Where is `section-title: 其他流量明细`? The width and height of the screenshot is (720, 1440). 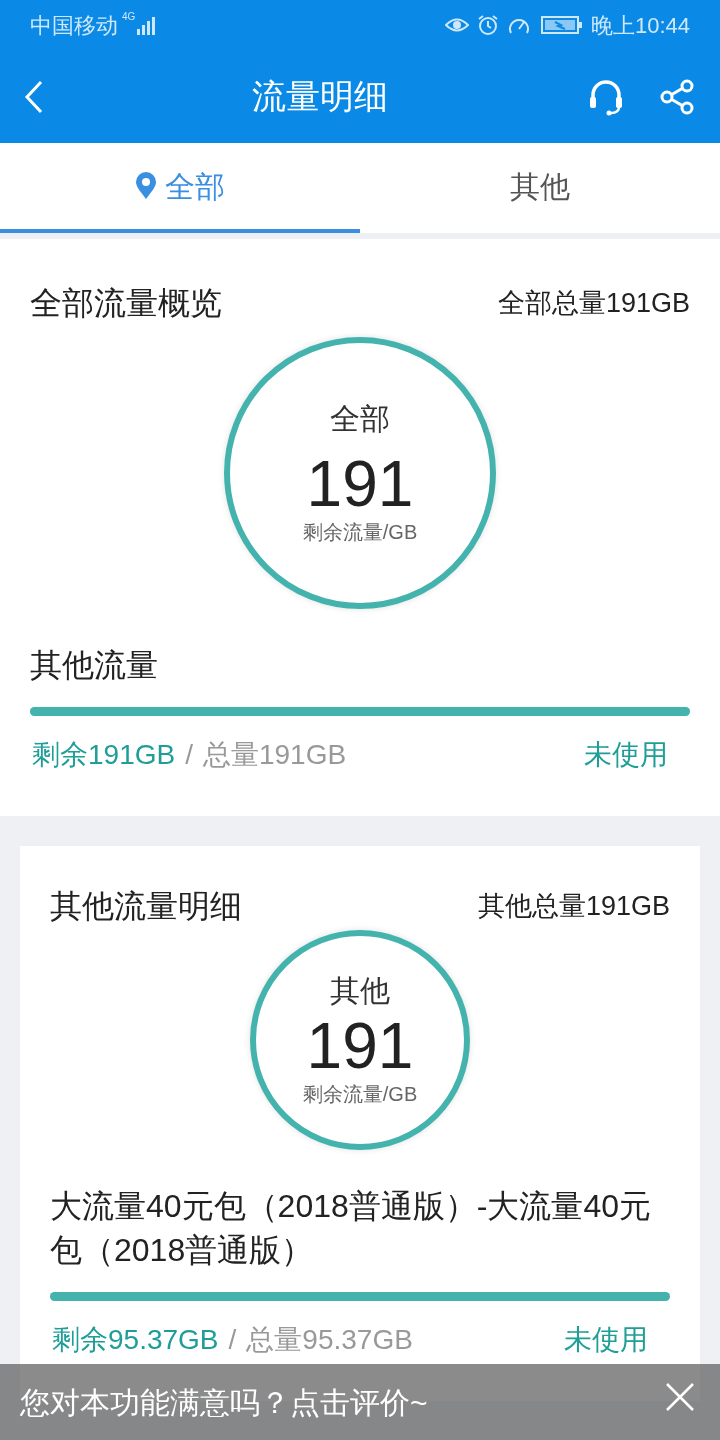
section-title: 其他流量明细 is located at coordinates (146, 906).